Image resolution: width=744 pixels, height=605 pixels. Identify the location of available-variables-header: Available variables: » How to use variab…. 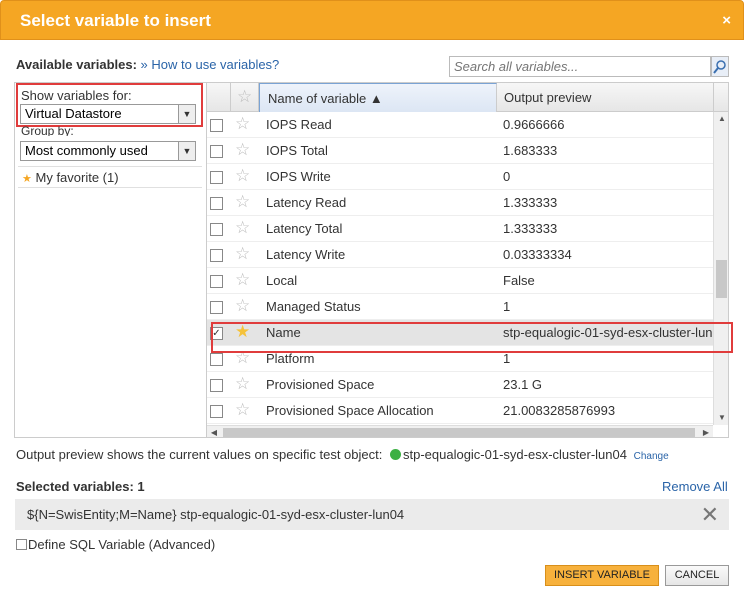
(147, 64).